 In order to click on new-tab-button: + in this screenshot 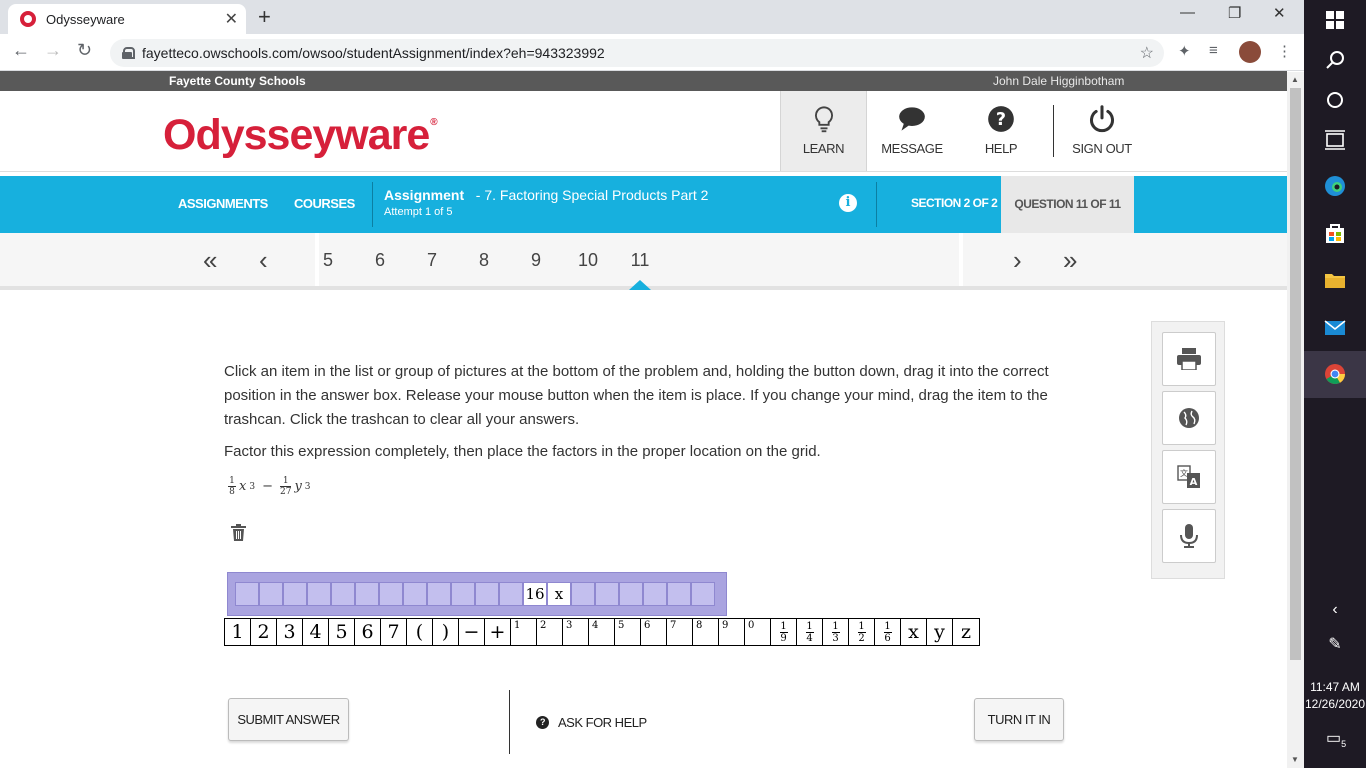, I will do `click(264, 17)`.